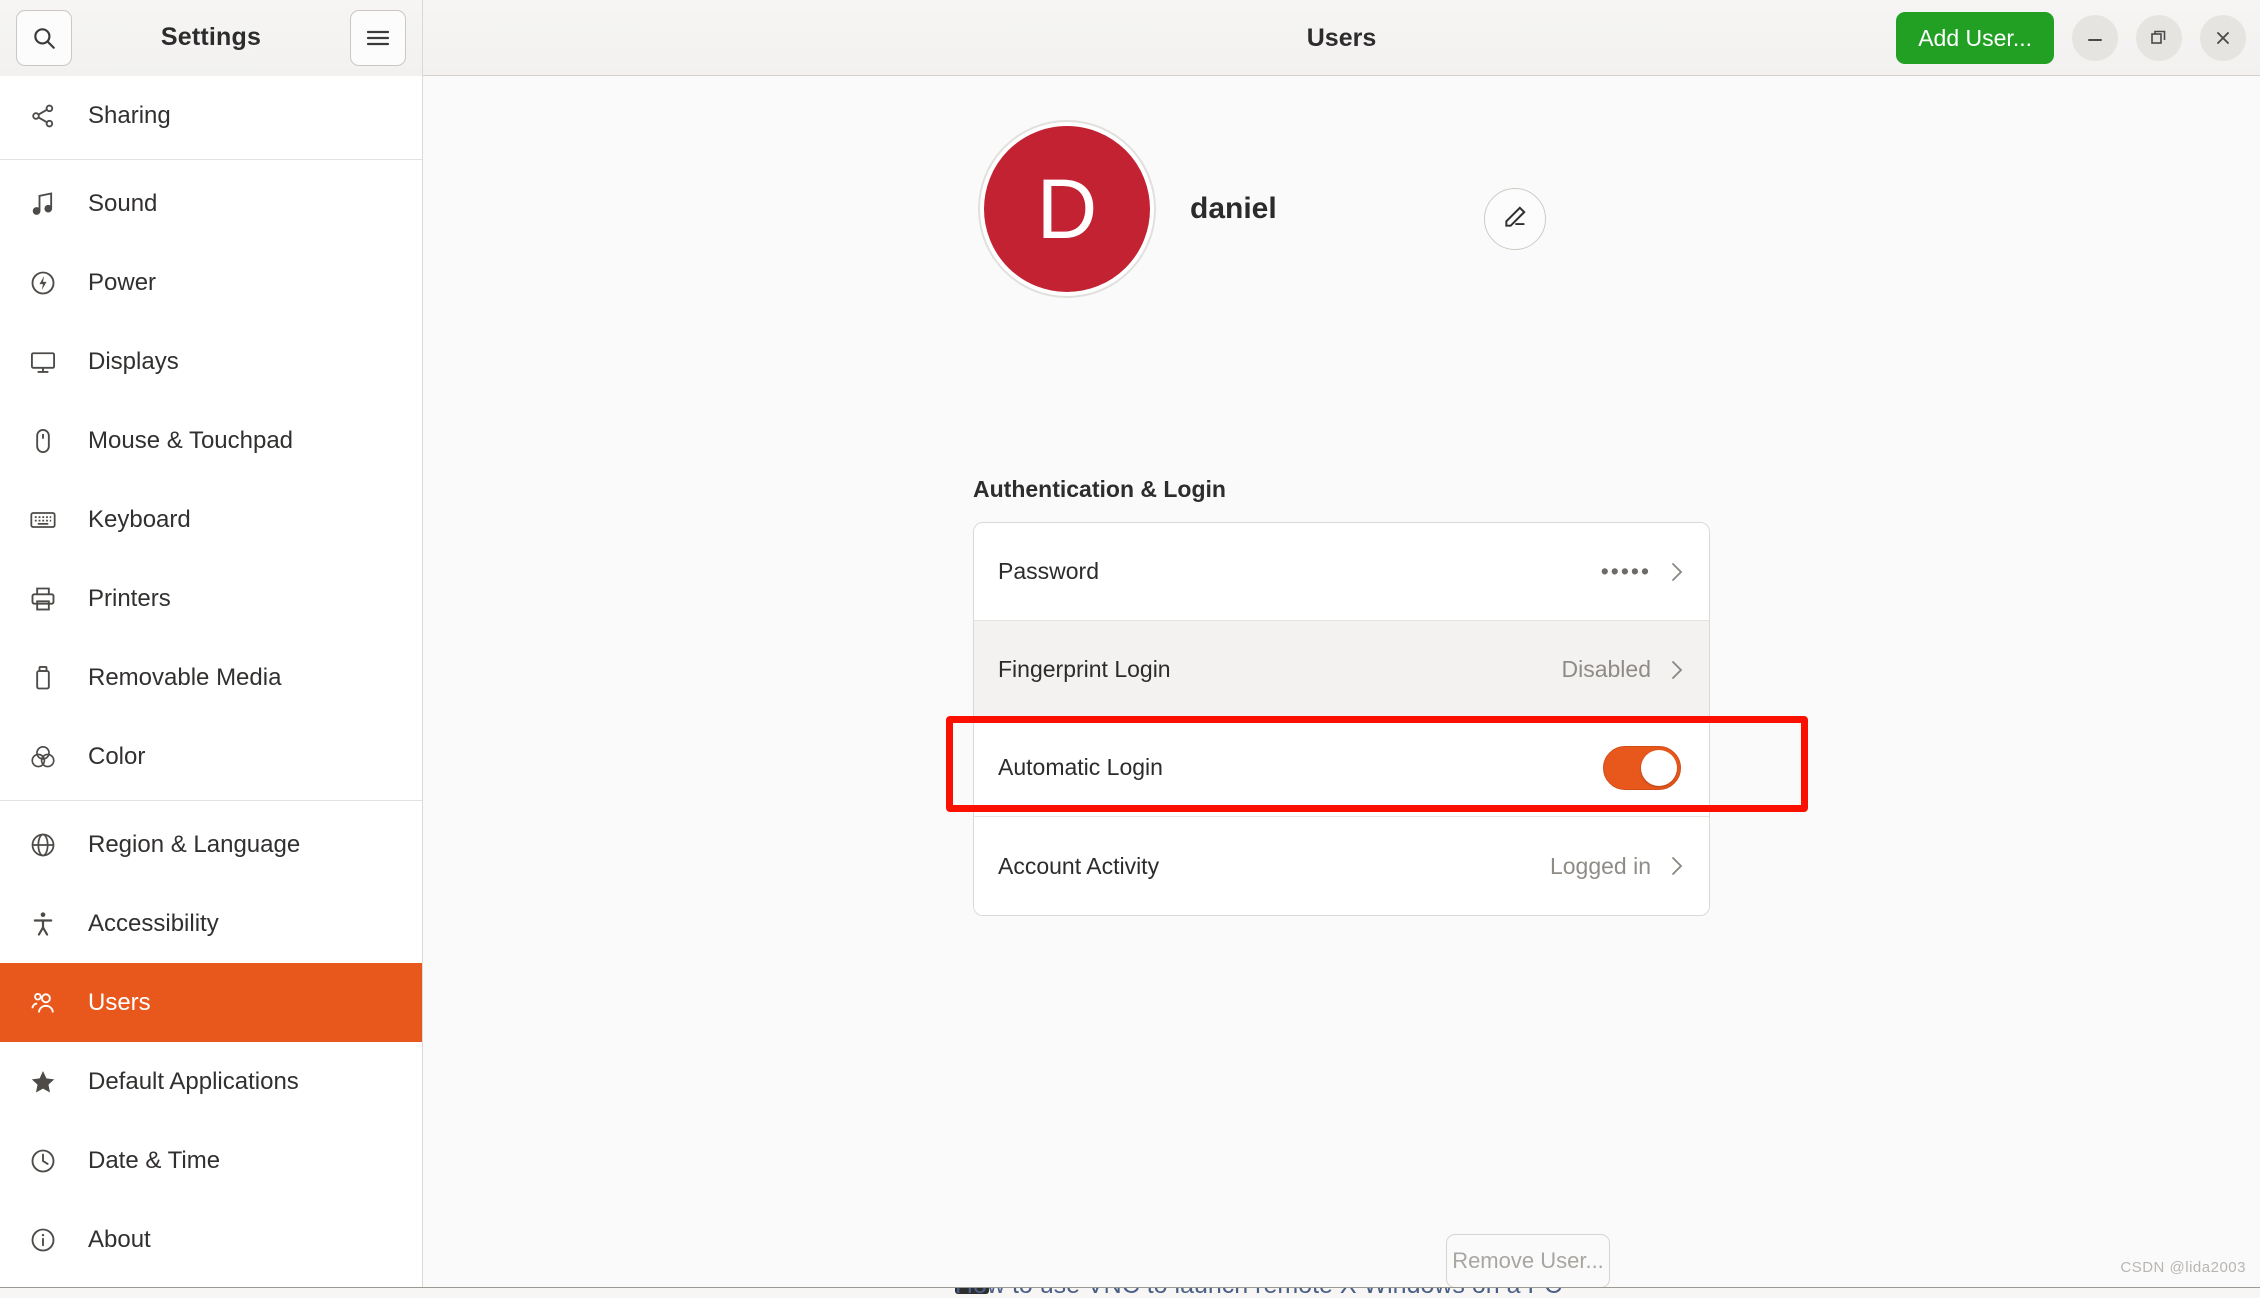 The width and height of the screenshot is (2260, 1298). What do you see at coordinates (1341, 866) in the screenshot?
I see `row-account-activity: Account Activity Logged in` at bounding box center [1341, 866].